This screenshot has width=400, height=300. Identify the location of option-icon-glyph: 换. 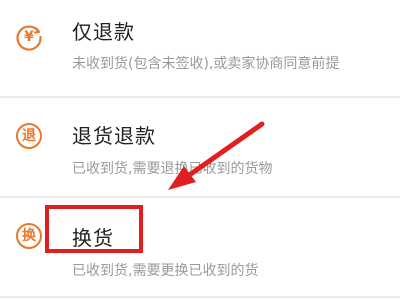
(29, 236).